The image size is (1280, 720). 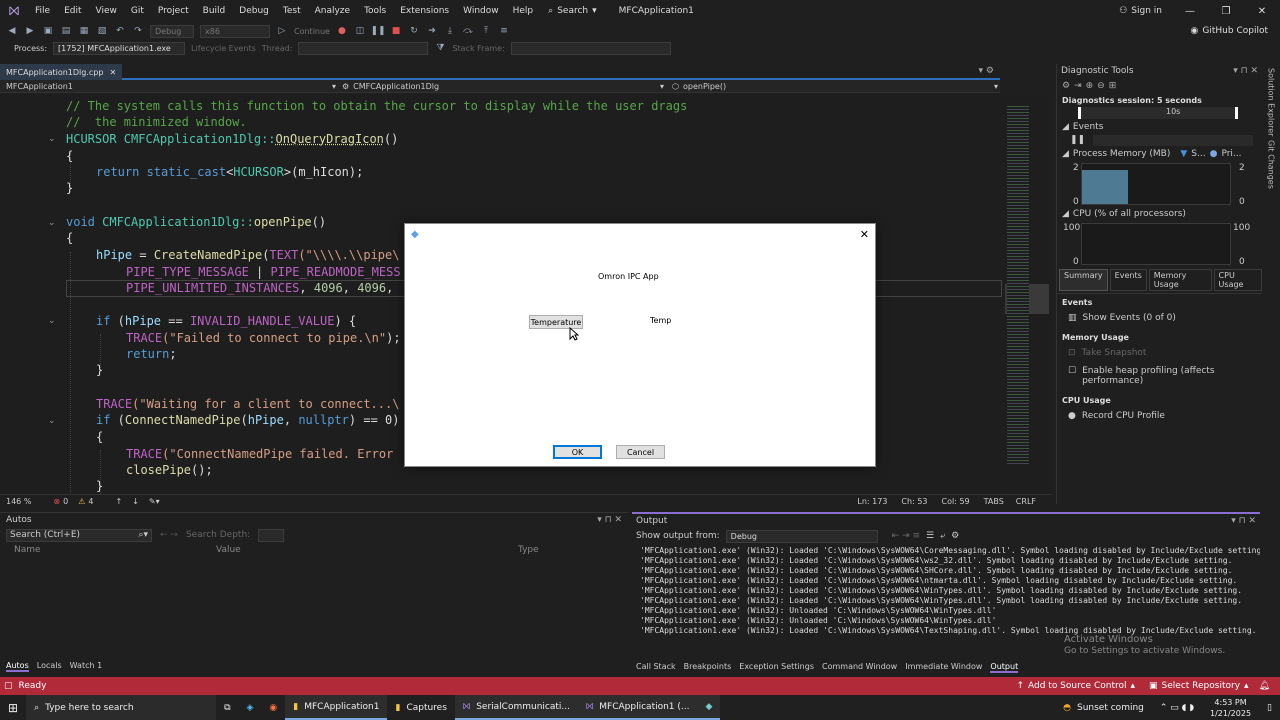 What do you see at coordinates (503, 86) in the screenshot?
I see `class-dropdown: ⚙ CMFCApplication1Dlg ▾` at bounding box center [503, 86].